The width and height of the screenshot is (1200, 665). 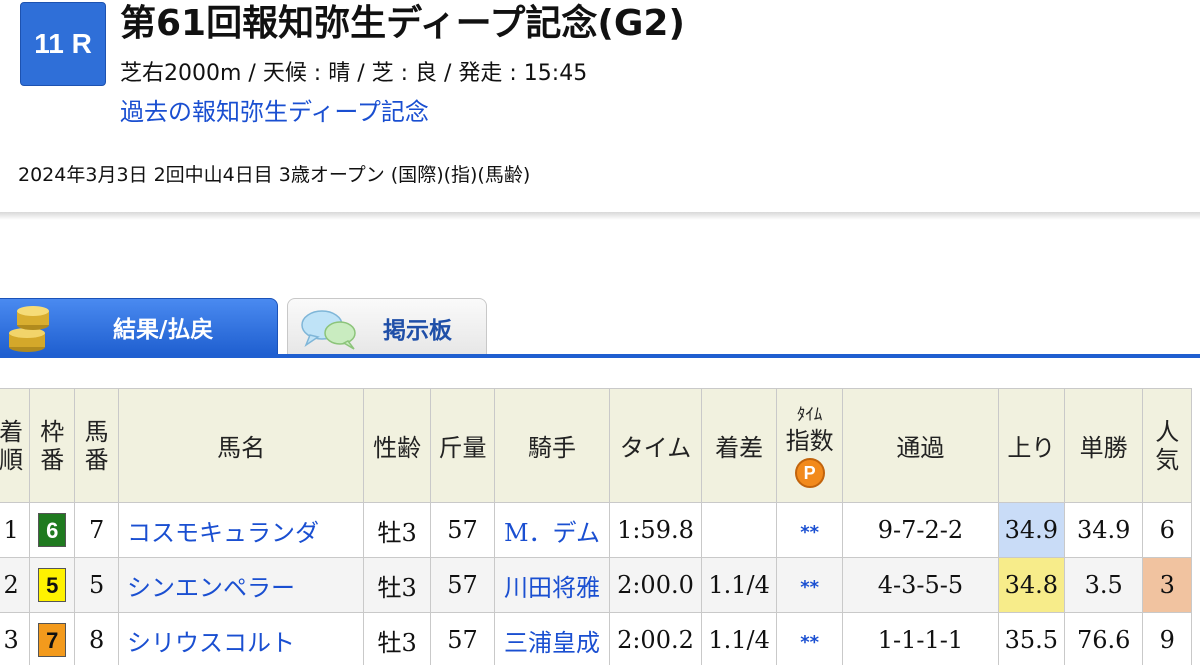 I want to click on col-last3f: 上り, so click(x=1031, y=445).